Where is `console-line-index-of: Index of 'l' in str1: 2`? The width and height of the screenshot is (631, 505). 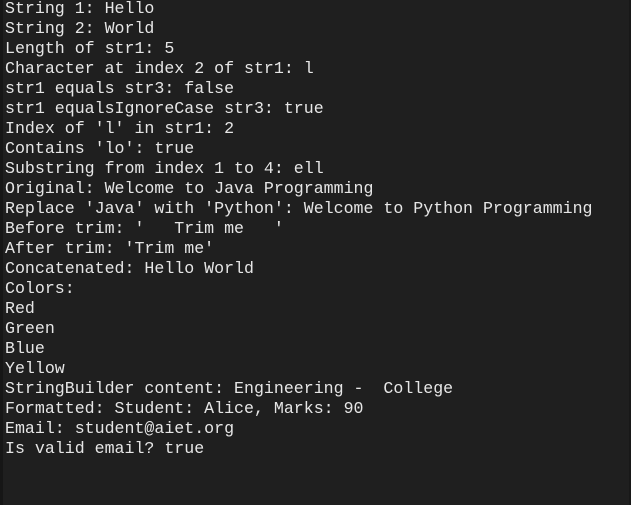
console-line-index-of: Index of 'l' in str1: 2 is located at coordinates (120, 128).